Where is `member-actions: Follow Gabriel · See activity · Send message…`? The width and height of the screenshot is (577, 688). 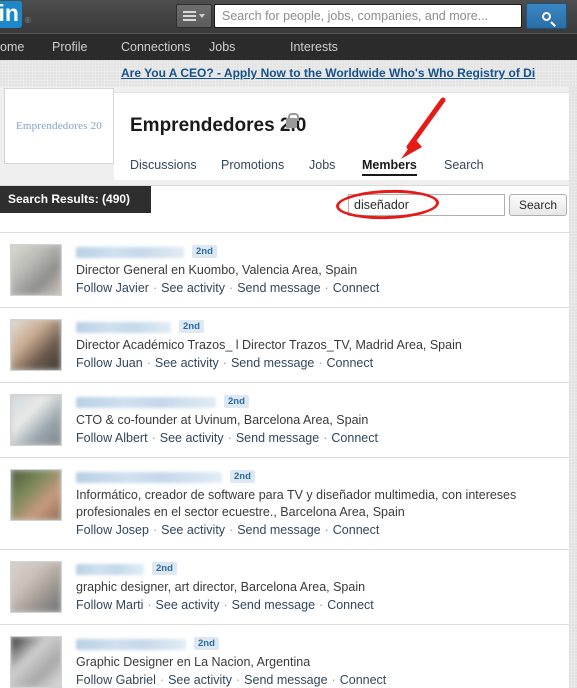
member-actions: Follow Gabriel · See activity · Send message… is located at coordinates (316, 680).